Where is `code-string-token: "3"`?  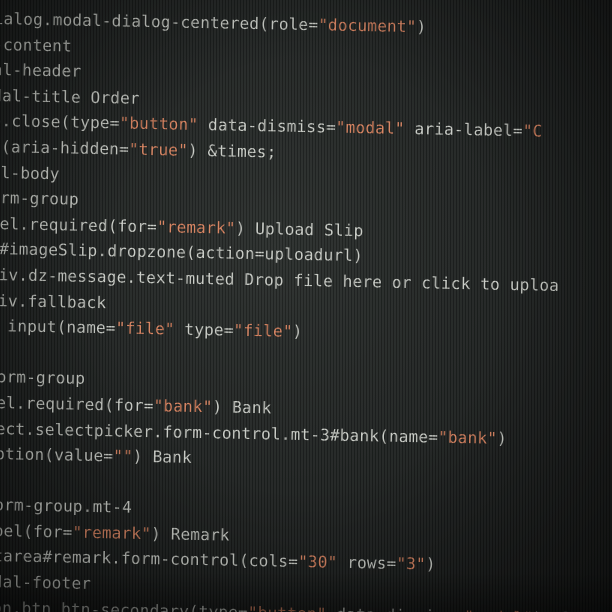
code-string-token: "3" is located at coordinates (411, 564).